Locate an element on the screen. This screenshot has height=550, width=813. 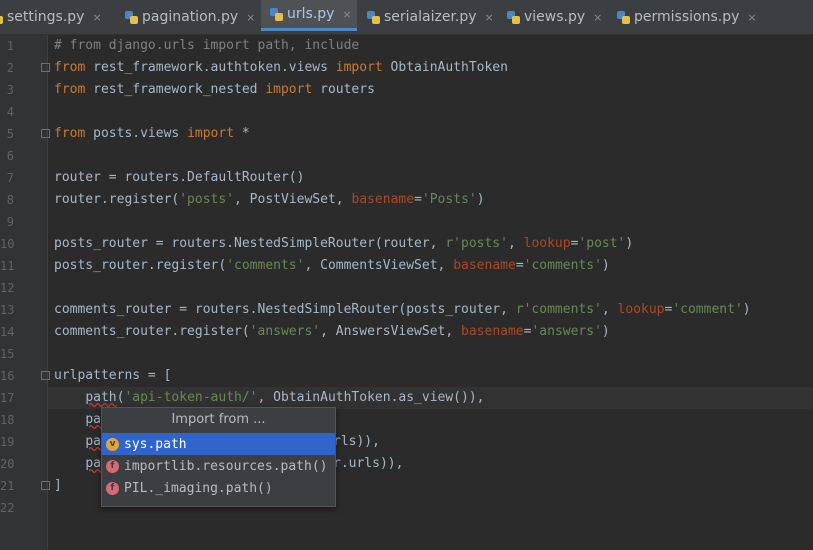
code-line-7: router = routers.DefaultRouter() is located at coordinates (179, 177).